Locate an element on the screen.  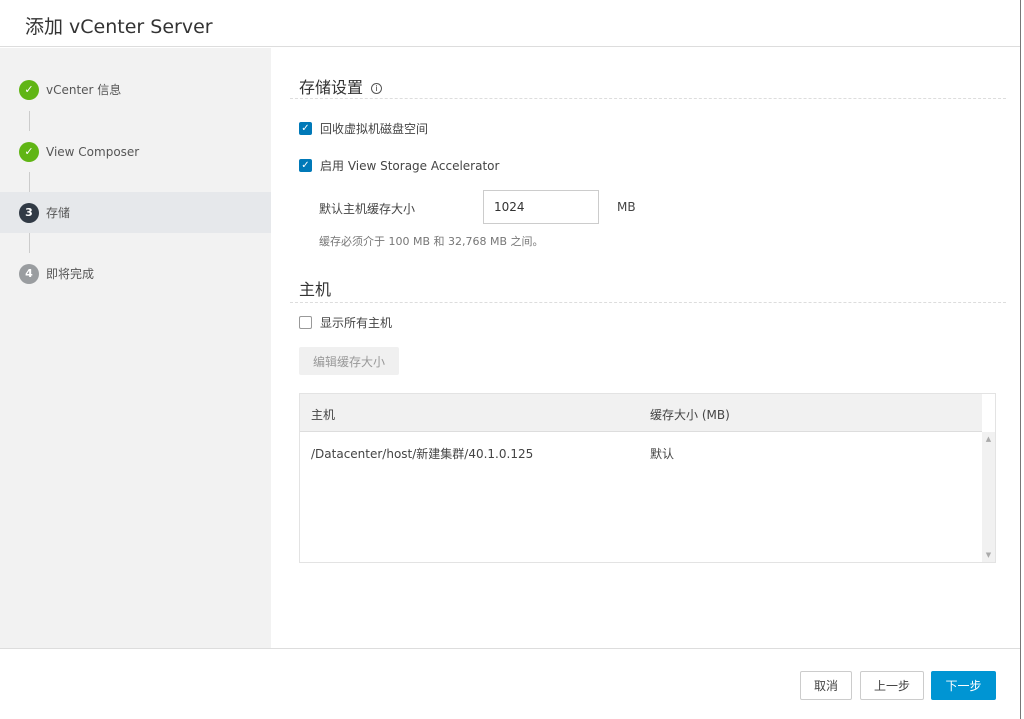
dialog-title: 添加 vCenter Server is located at coordinates (119, 27).